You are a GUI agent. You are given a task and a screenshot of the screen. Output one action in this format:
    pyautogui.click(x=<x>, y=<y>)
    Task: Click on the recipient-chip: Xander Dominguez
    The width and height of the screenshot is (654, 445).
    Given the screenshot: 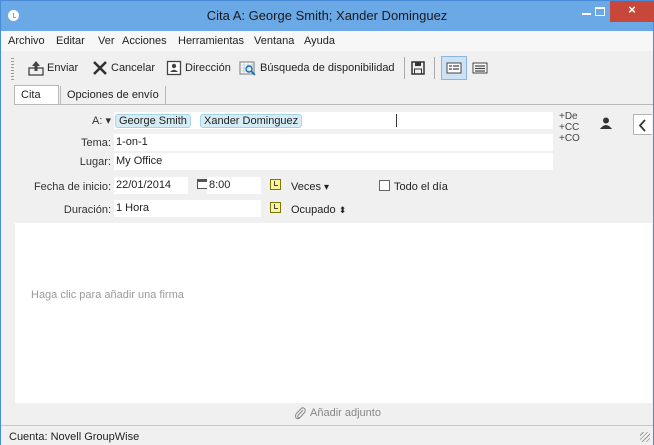 What is the action you would take?
    pyautogui.click(x=251, y=121)
    